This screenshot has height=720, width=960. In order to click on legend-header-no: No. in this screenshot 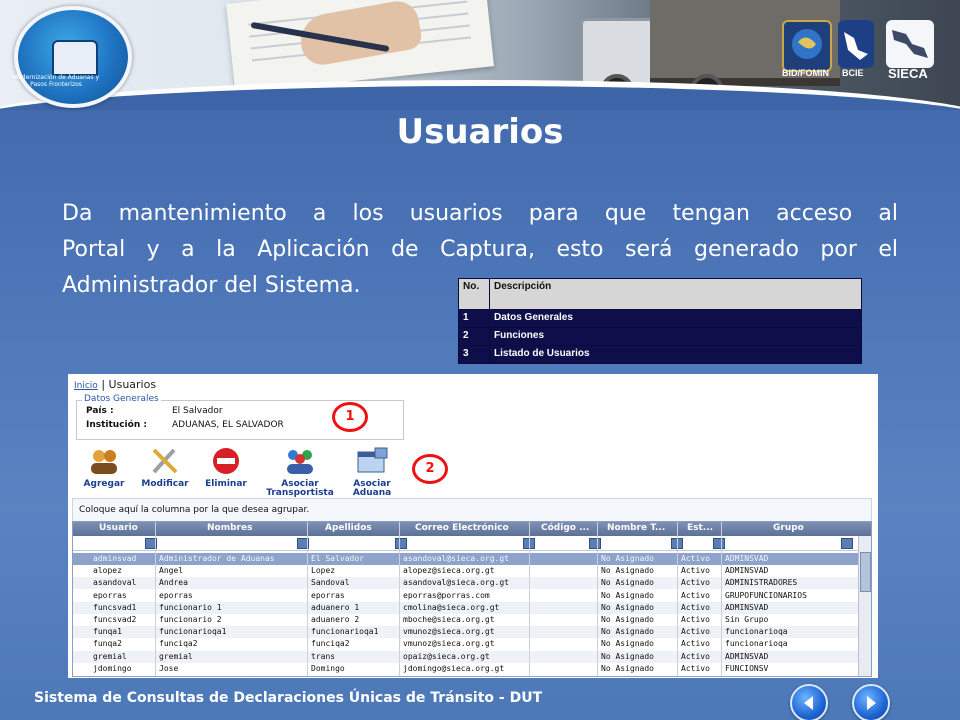, I will do `click(474, 294)`.